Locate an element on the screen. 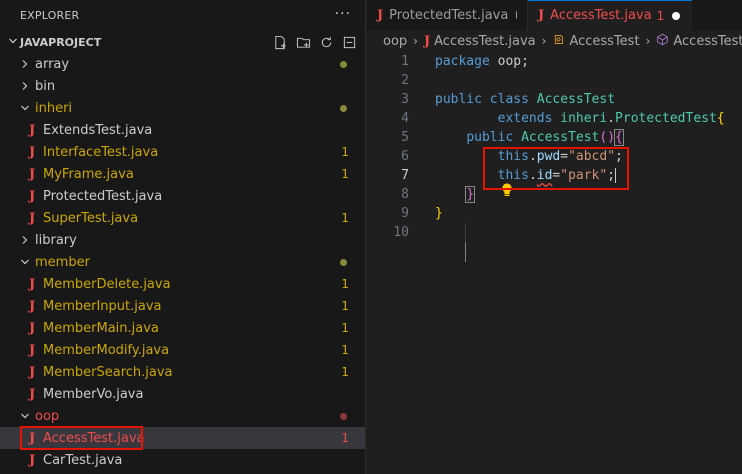 This screenshot has height=474, width=742. keyword: class is located at coordinates (509, 99).